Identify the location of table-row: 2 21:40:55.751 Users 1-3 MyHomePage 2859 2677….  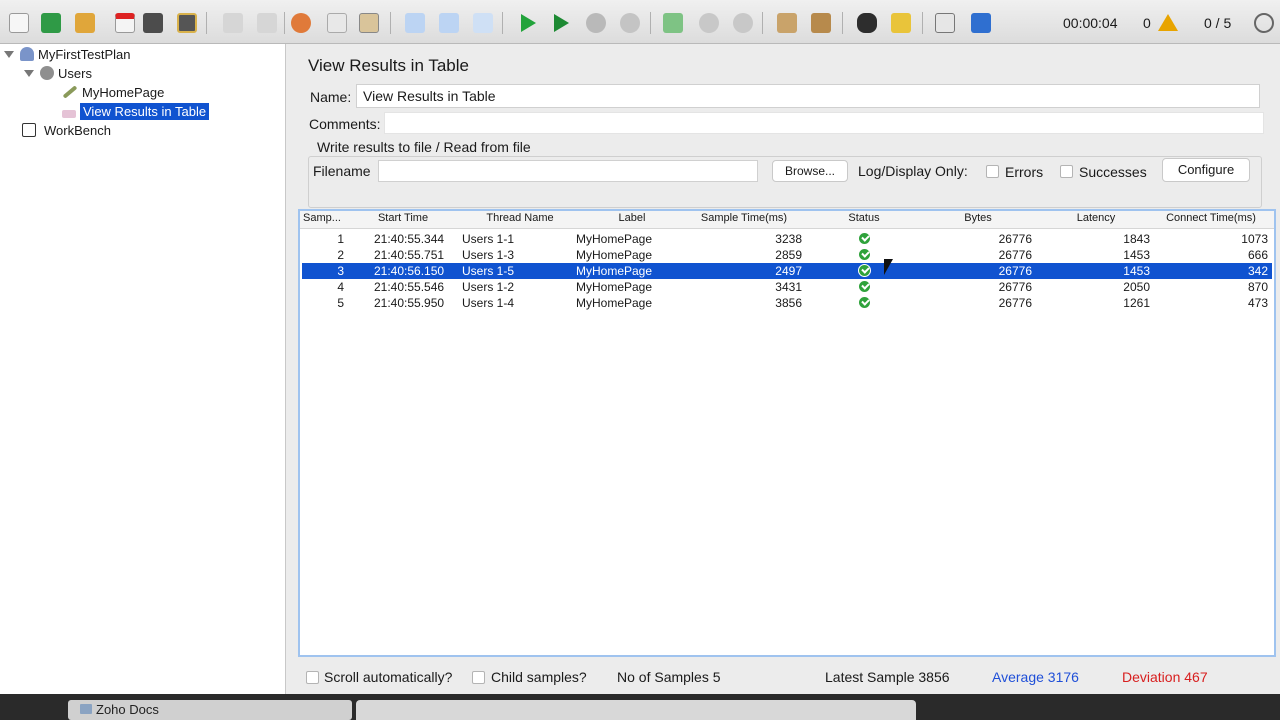
(787, 255).